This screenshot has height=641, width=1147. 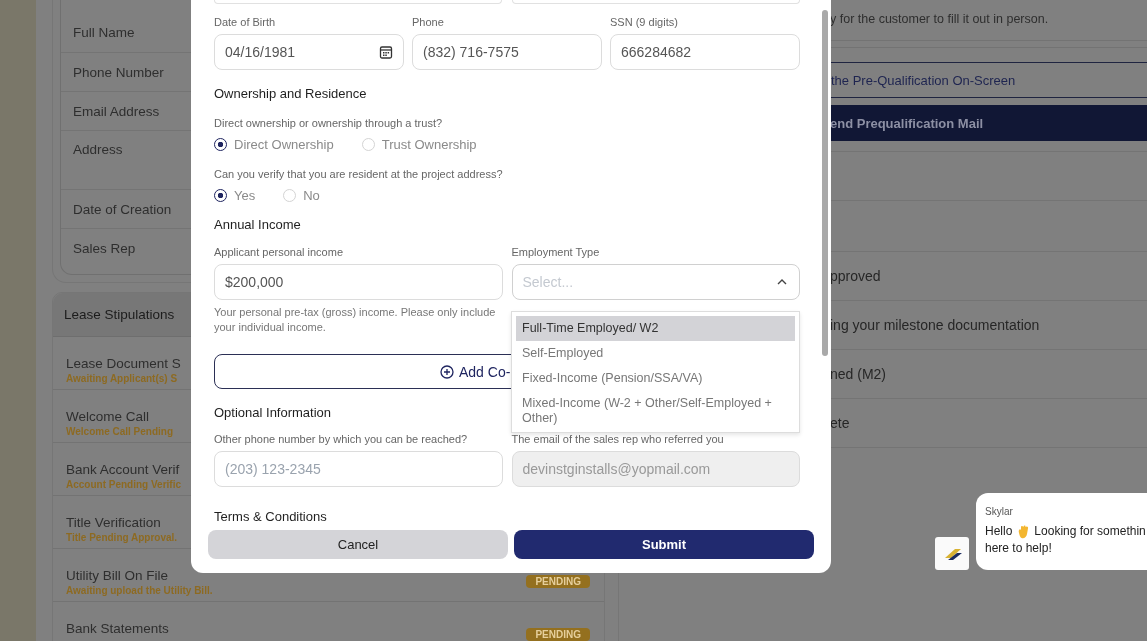 I want to click on radio-label: No, so click(x=311, y=195).